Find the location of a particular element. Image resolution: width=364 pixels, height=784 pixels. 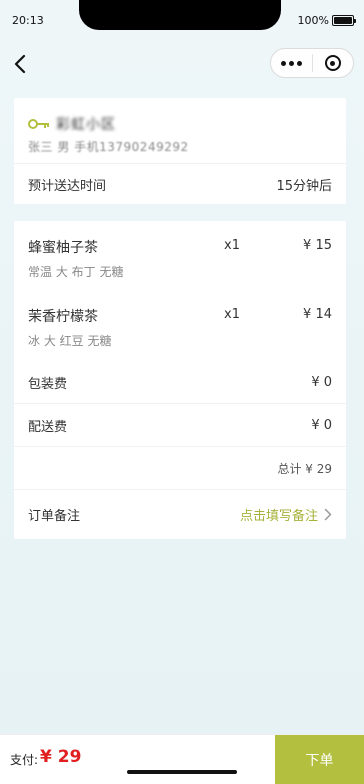

item-spec: 冰 大 红豆 无糖 is located at coordinates (70, 341).